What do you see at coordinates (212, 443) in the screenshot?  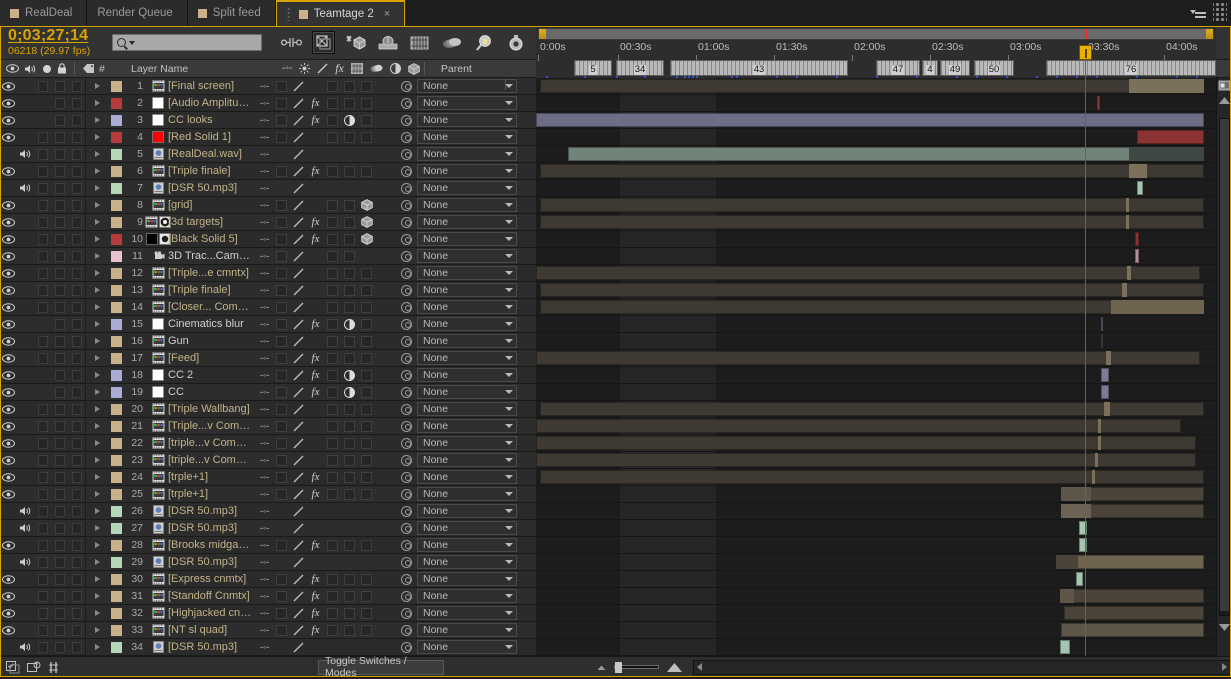 I see `layer-name: [triple...v Comp 1]` at bounding box center [212, 443].